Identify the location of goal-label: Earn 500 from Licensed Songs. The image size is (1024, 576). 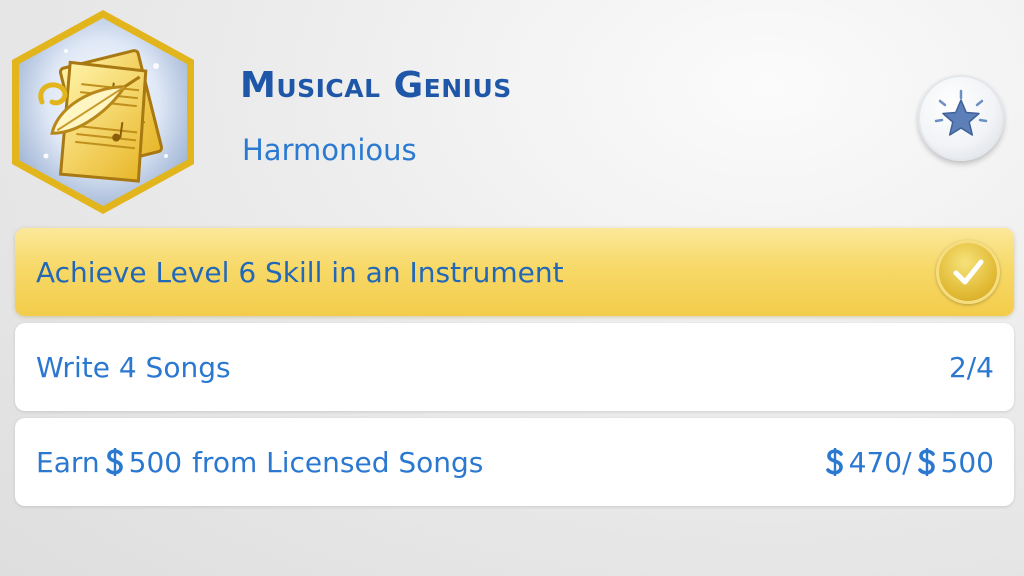
(259, 462).